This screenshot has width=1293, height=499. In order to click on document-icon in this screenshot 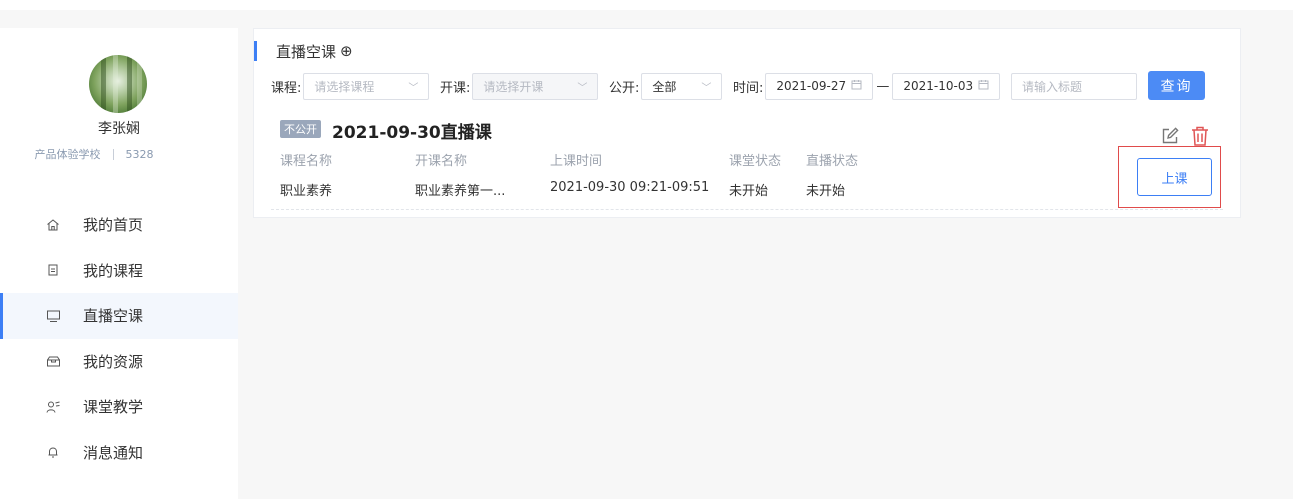, I will do `click(53, 270)`.